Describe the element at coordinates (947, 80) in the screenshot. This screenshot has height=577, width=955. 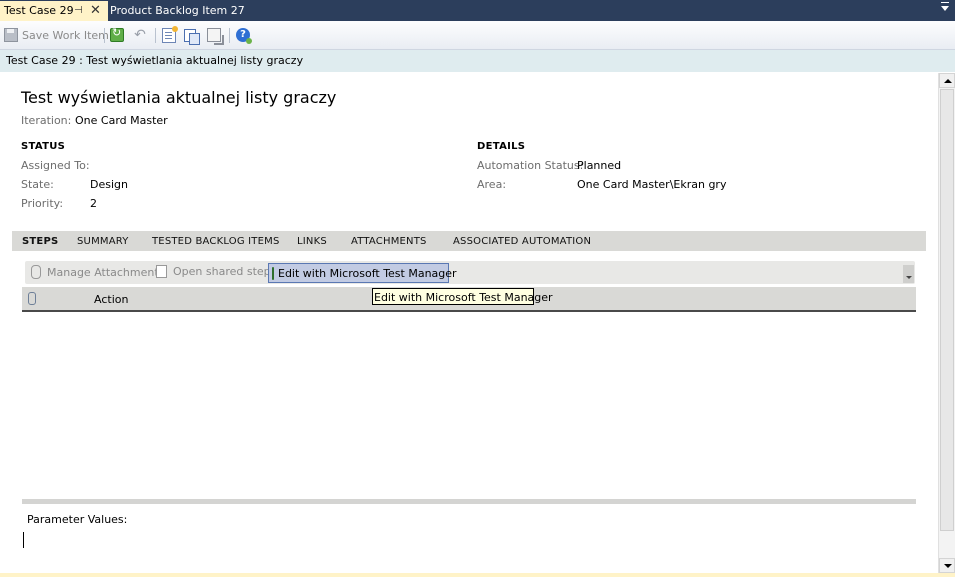
I see `scroll-up-icon` at that location.